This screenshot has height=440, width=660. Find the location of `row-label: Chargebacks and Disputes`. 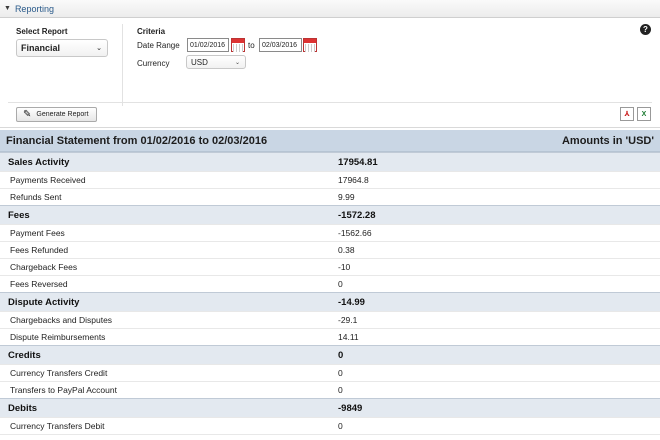

row-label: Chargebacks and Disputes is located at coordinates (61, 320).